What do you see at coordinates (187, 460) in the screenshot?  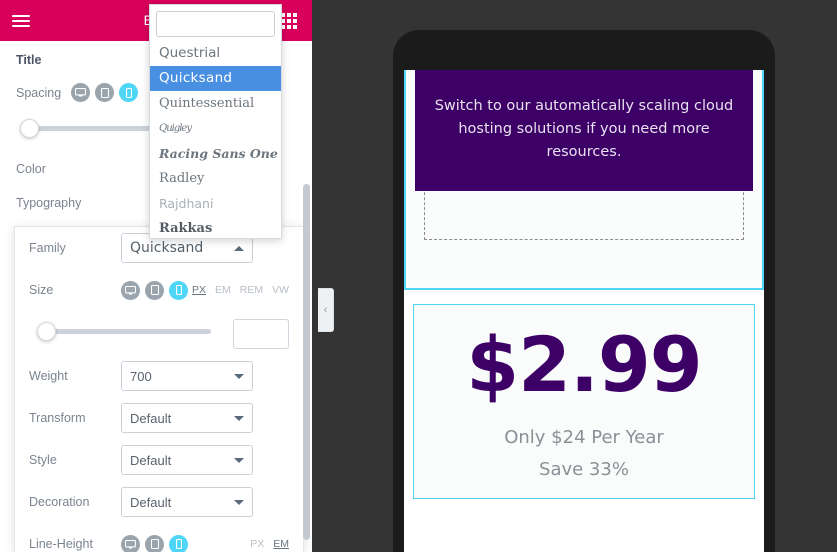 I see `style-select: Default` at bounding box center [187, 460].